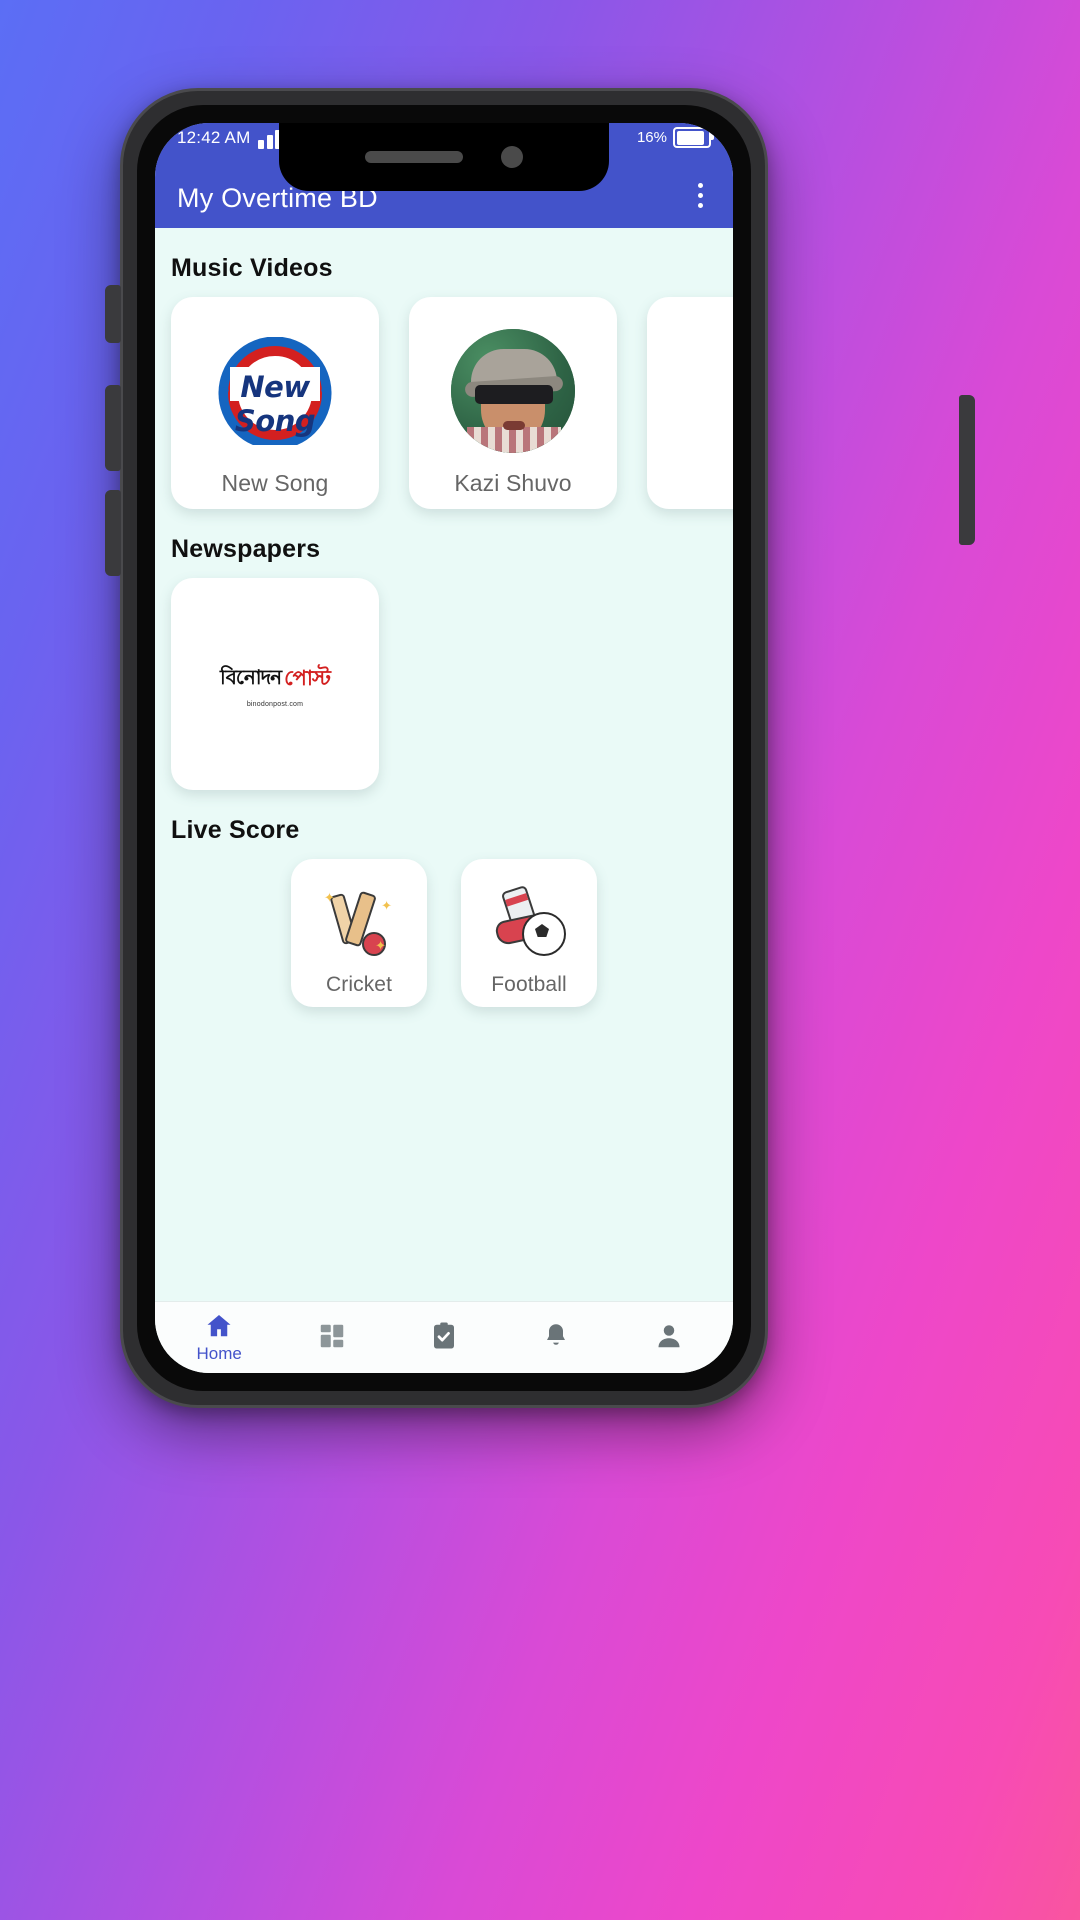  Describe the element at coordinates (219, 1353) in the screenshot. I see `nav-label-home: Home` at that location.